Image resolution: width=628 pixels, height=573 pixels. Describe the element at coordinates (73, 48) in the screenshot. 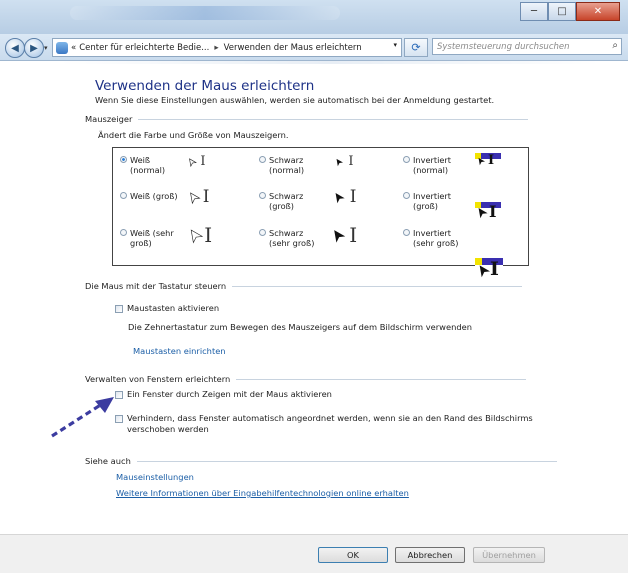

I see `address-prefix: «` at that location.